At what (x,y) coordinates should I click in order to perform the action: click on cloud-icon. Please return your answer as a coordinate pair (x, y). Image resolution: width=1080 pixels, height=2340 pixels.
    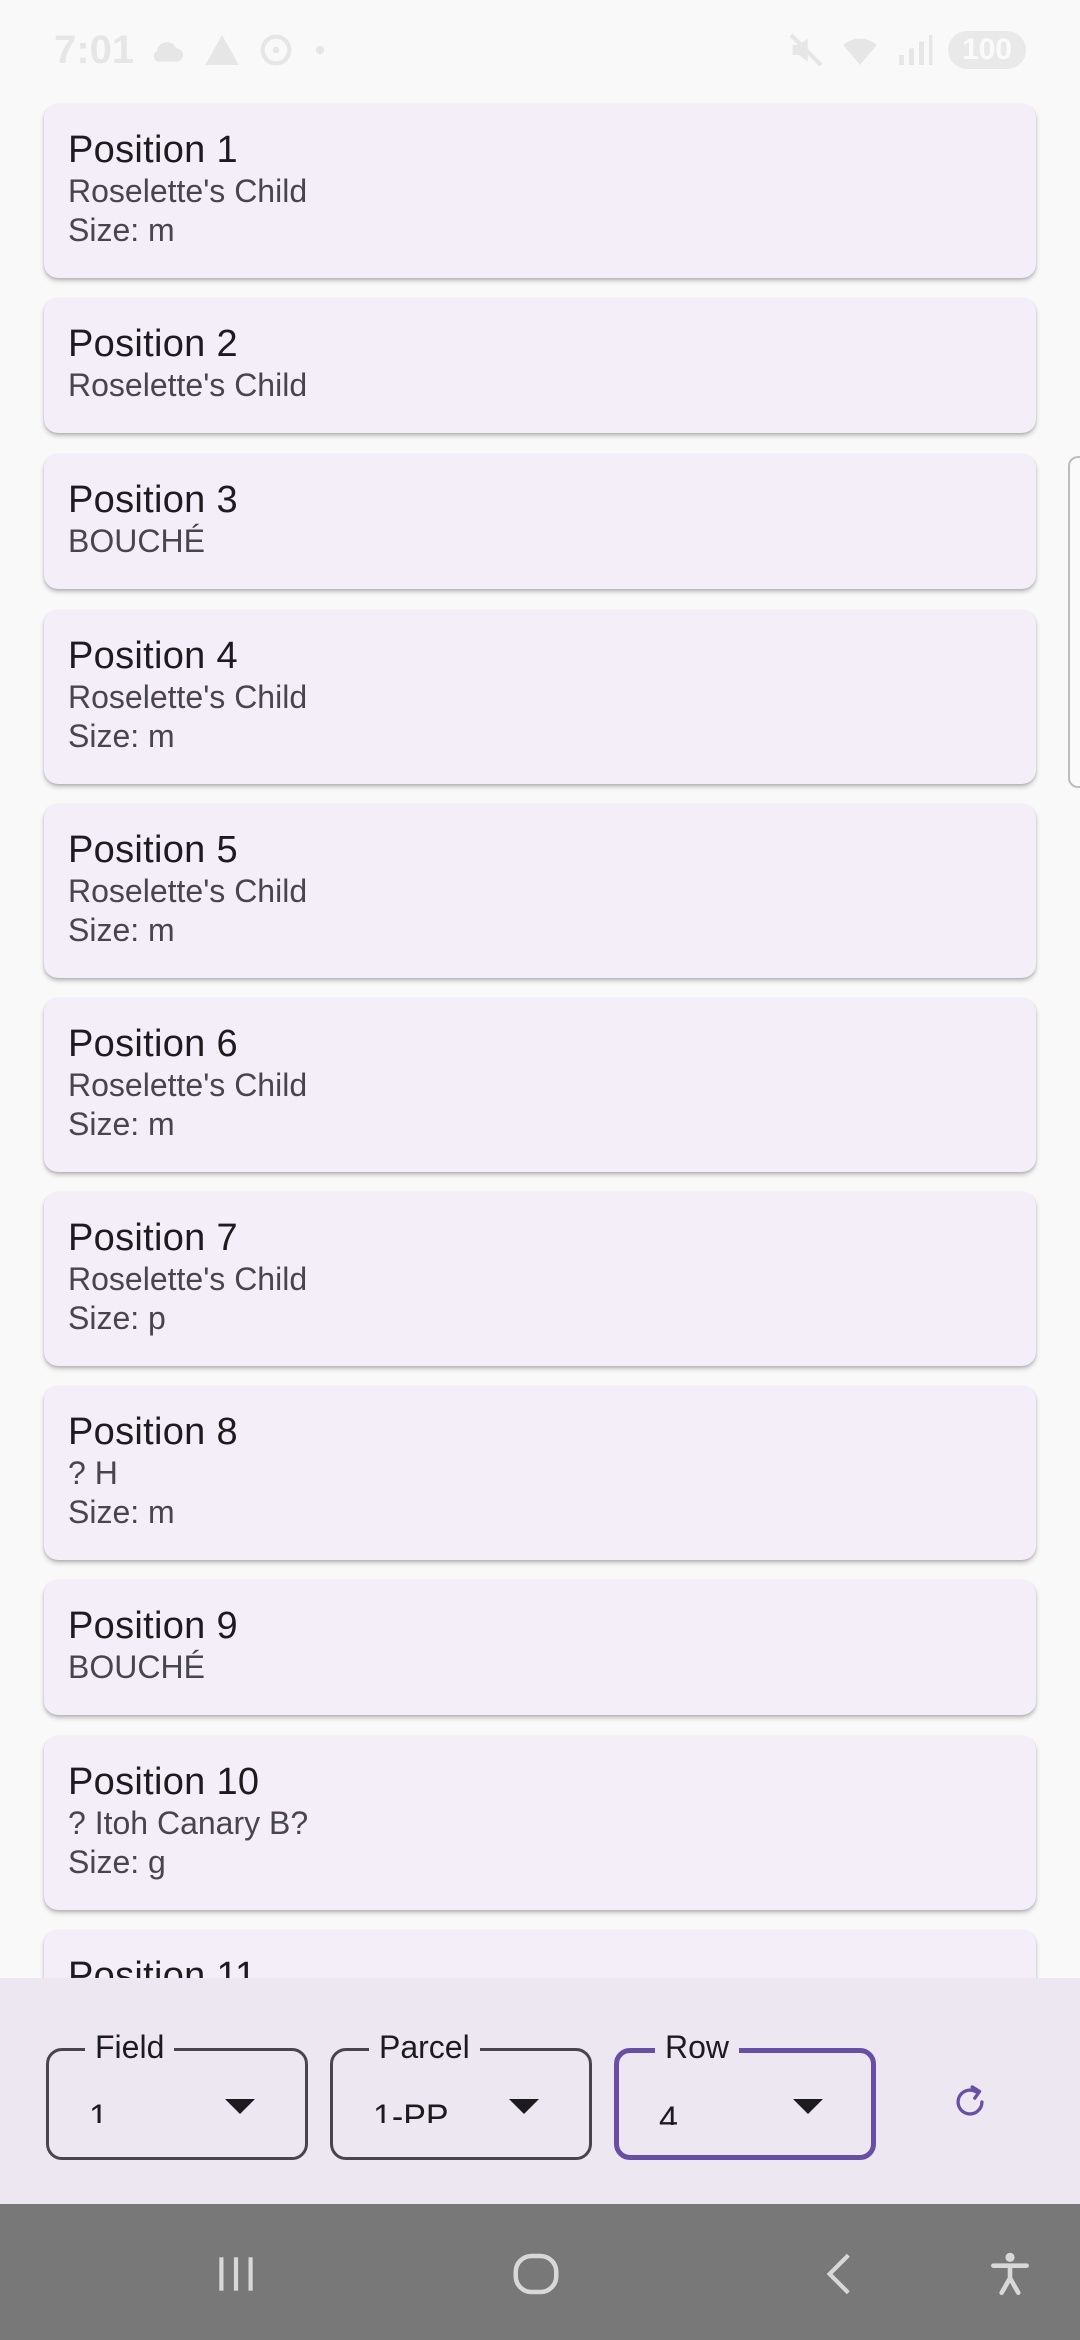
    Looking at the image, I should click on (168, 52).